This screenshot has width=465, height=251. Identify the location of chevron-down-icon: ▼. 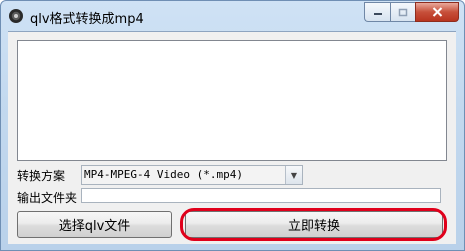
(293, 175).